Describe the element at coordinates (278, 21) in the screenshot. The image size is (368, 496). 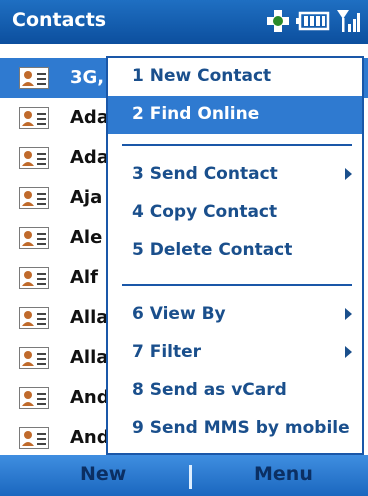
I see `connectivity-icon` at that location.